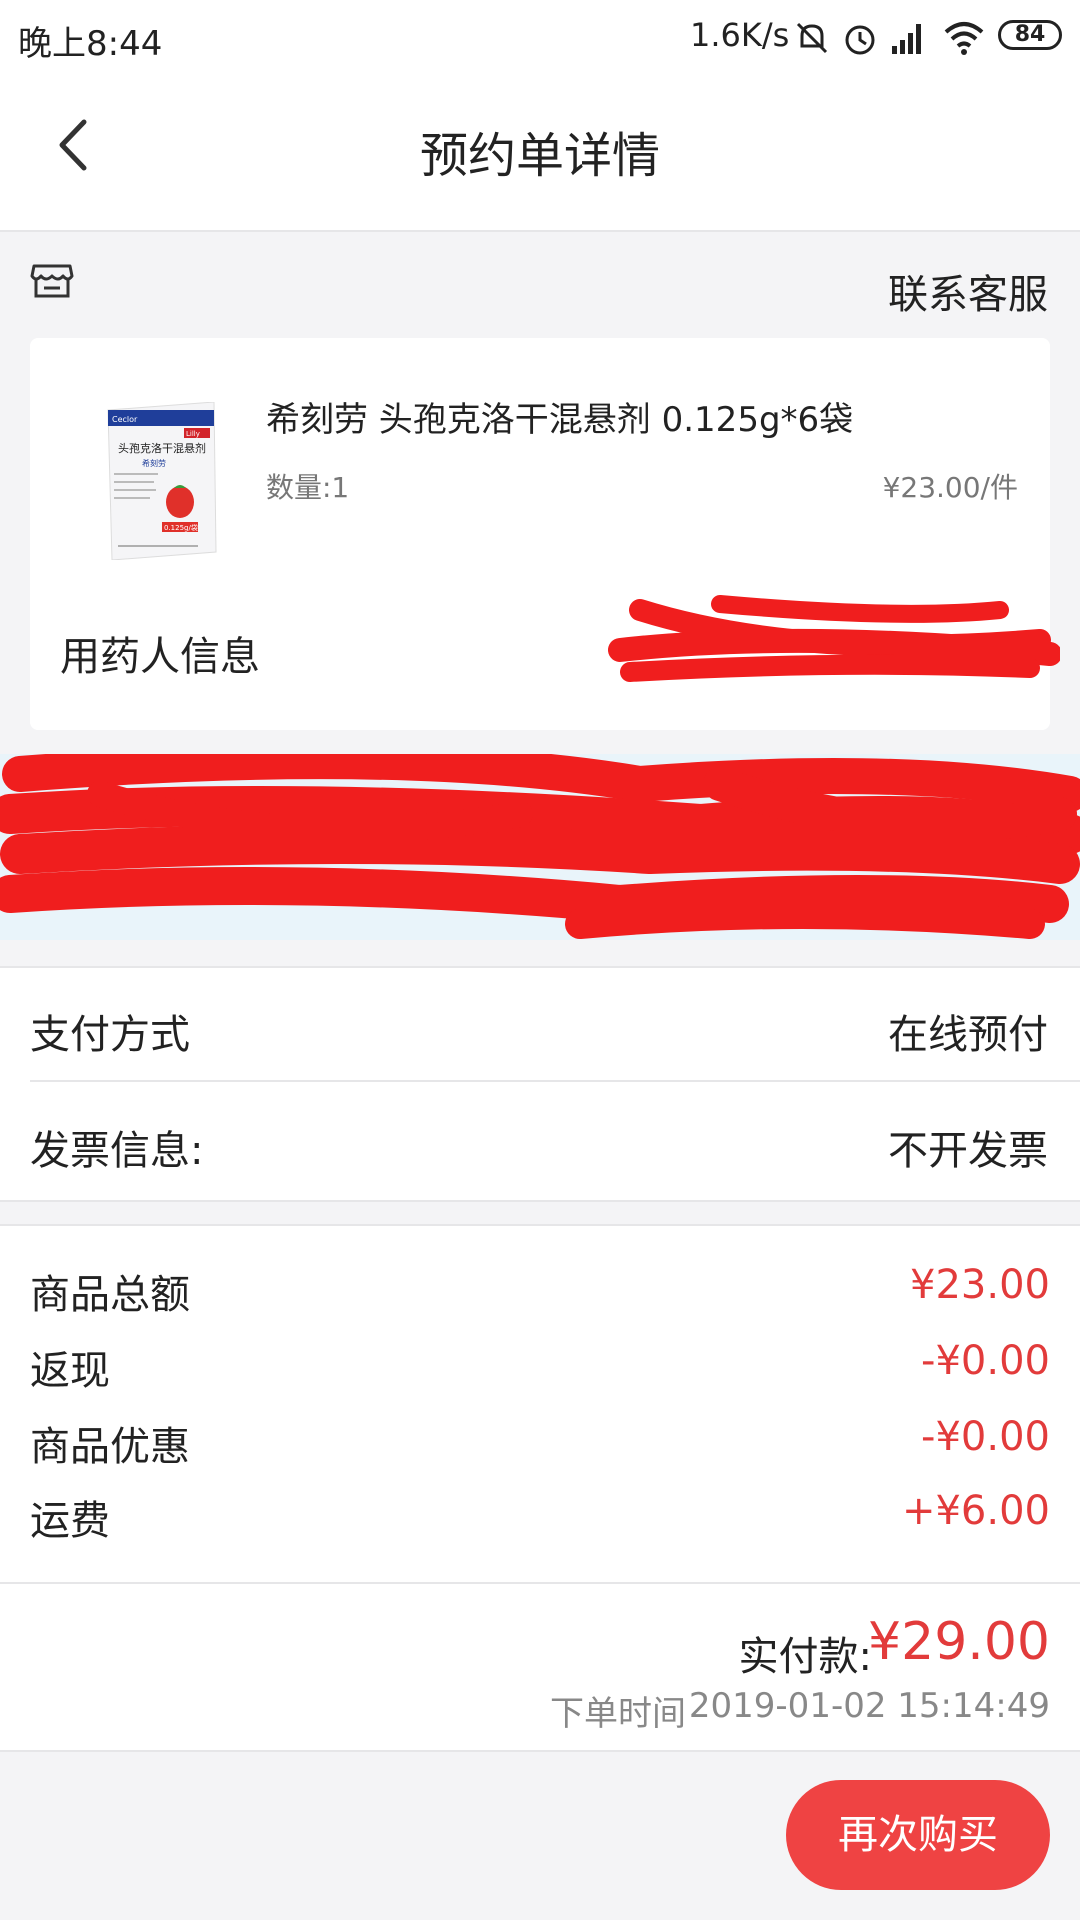  What do you see at coordinates (110, 1295) in the screenshot?
I see `subtotal-label: 商品总额` at bounding box center [110, 1295].